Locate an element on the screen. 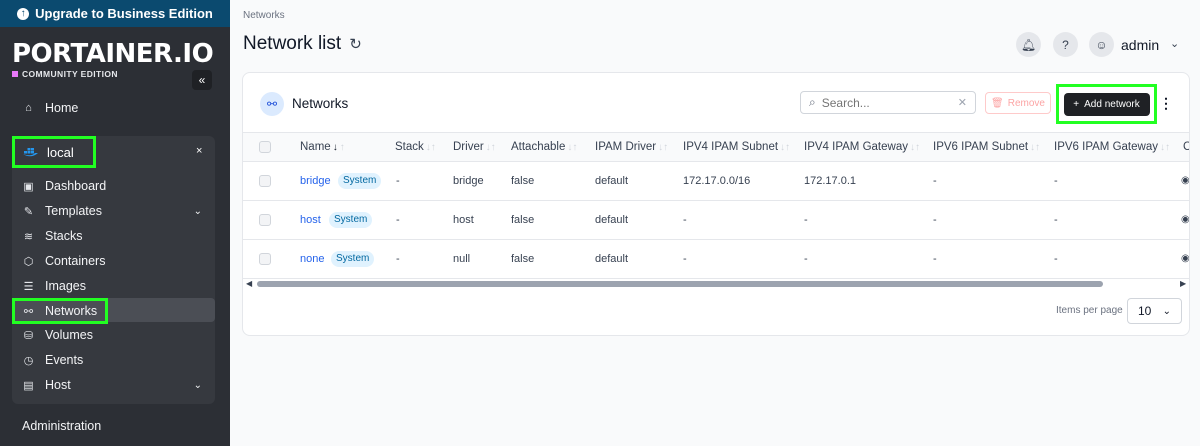 This screenshot has height=446, width=1200. items-per-page-select: 10 ⌄ is located at coordinates (1154, 311).